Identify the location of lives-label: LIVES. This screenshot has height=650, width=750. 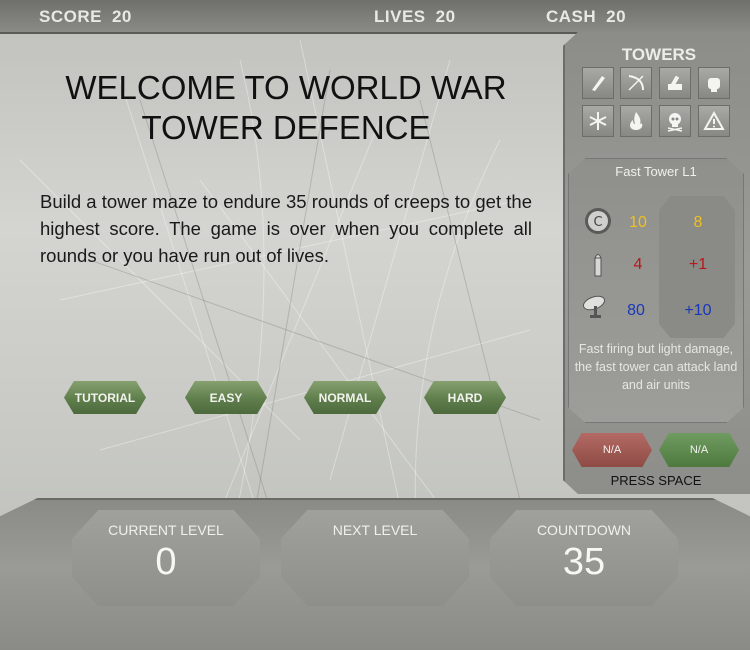
(400, 16).